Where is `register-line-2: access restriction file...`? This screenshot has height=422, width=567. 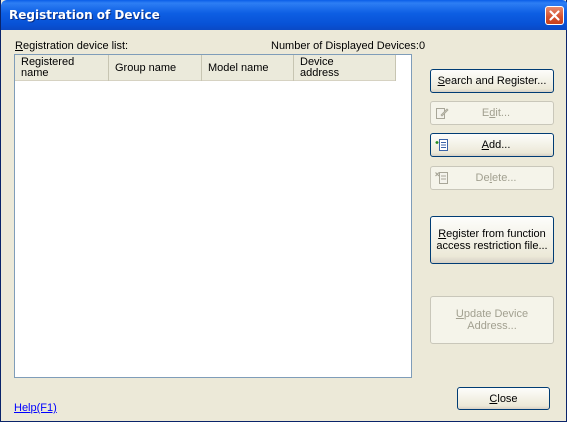 register-line-2: access restriction file... is located at coordinates (492, 246).